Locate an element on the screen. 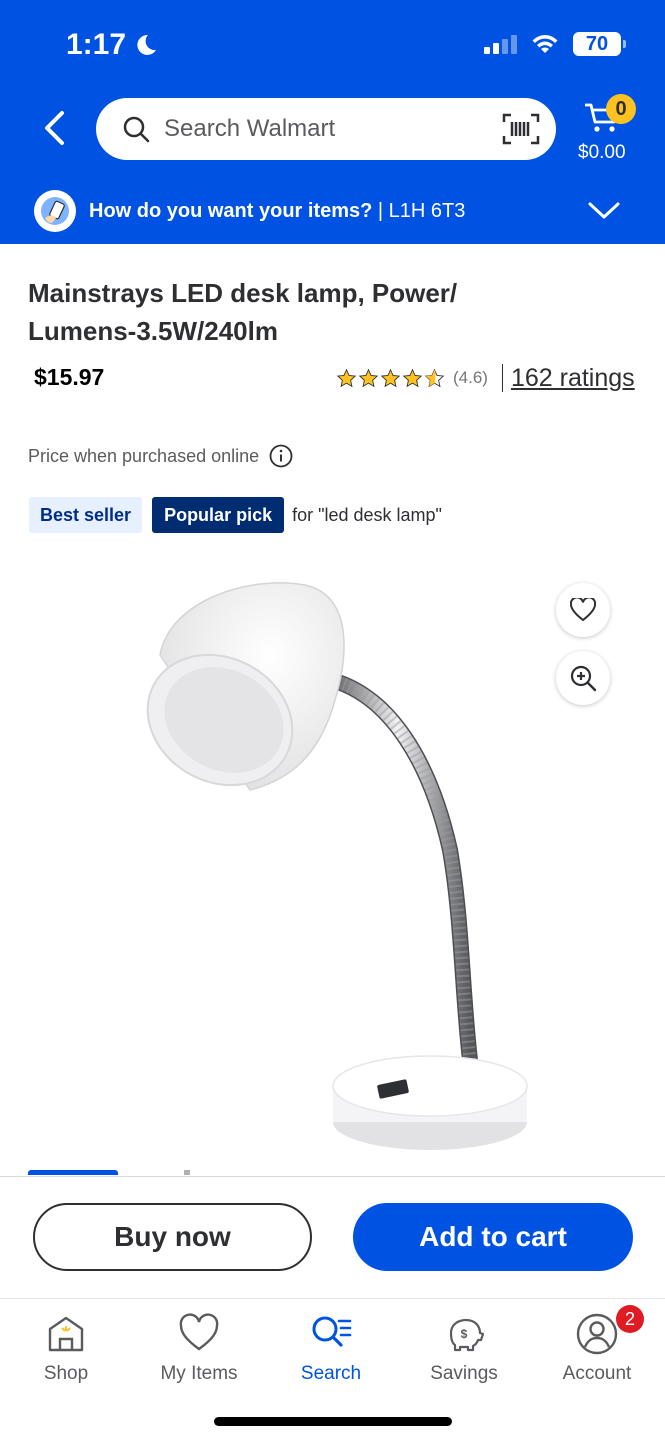 This screenshot has width=665, height=1440. popular-pick-context: for "led desk lamp" is located at coordinates (367, 514).